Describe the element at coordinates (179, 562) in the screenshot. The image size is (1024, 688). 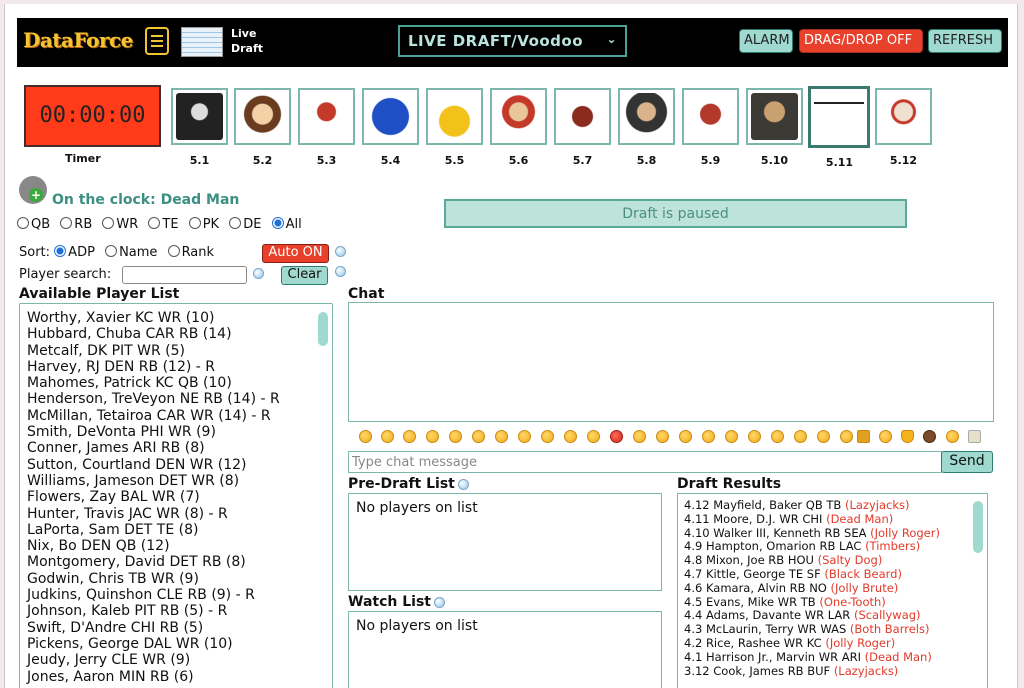
I see `player-row: Montgomery, David DET RB (8)` at that location.